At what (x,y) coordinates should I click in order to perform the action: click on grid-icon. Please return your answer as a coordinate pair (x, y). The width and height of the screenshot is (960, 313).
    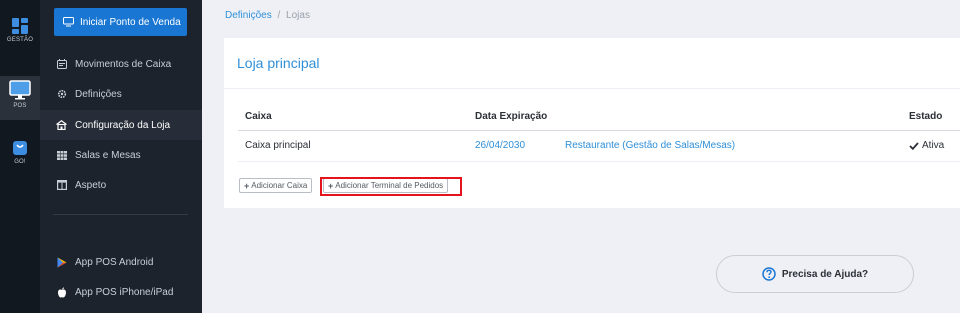
    Looking at the image, I should click on (61, 155).